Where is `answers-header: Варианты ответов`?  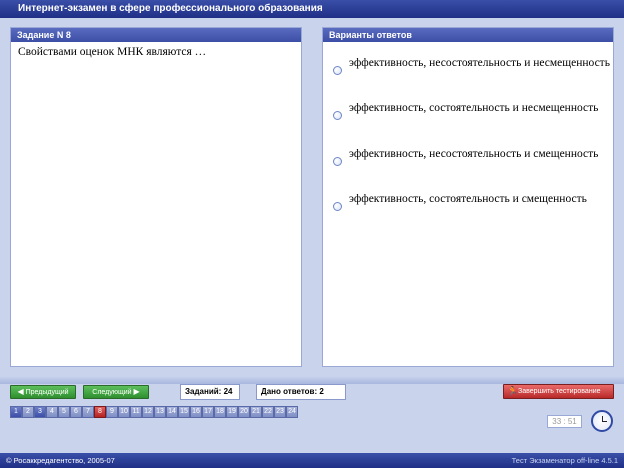
answers-header: Варианты ответов is located at coordinates (468, 35).